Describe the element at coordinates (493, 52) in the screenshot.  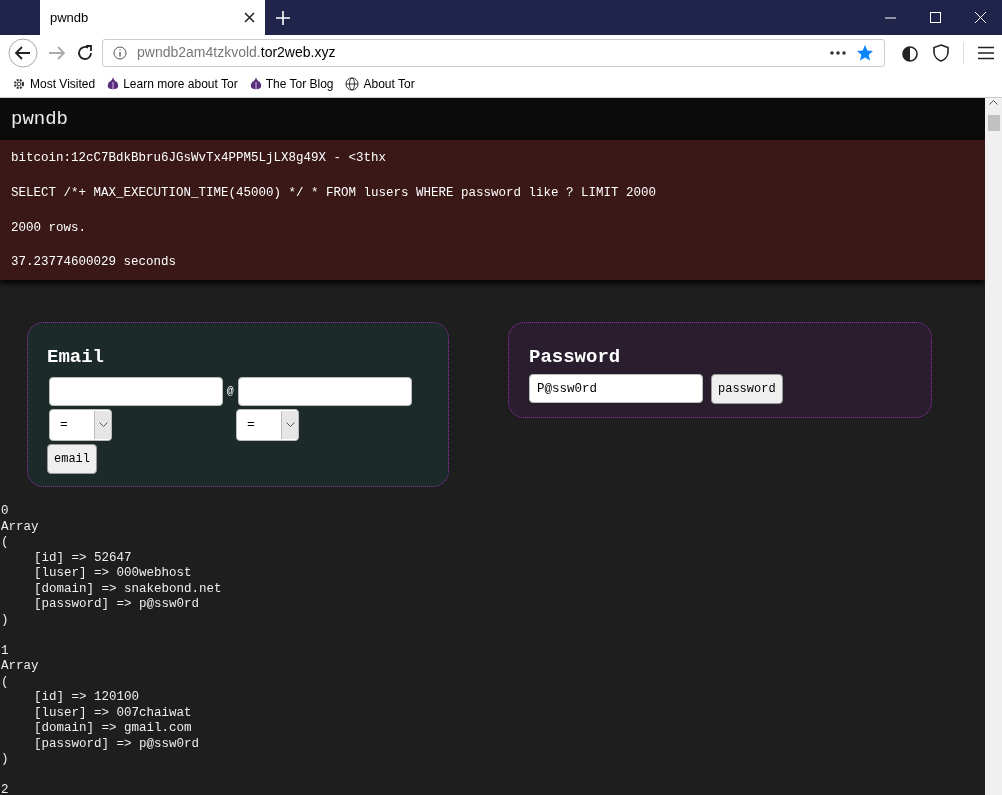
I see `address-bar: pwndb2am4tzkvold.tor2web.xyz` at that location.